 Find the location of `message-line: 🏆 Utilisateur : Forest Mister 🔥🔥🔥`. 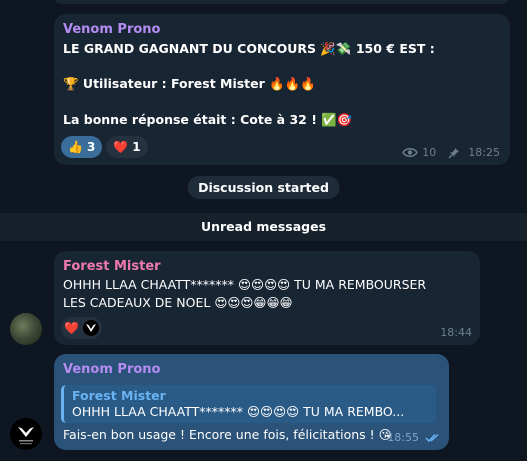

message-line: 🏆 Utilisateur : Forest Mister 🔥🔥🔥 is located at coordinates (189, 83).